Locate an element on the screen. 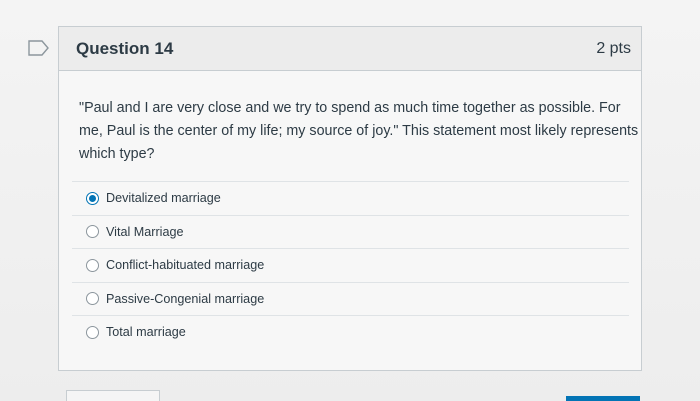 Image resolution: width=700 pixels, height=401 pixels. next-button-edge is located at coordinates (603, 398).